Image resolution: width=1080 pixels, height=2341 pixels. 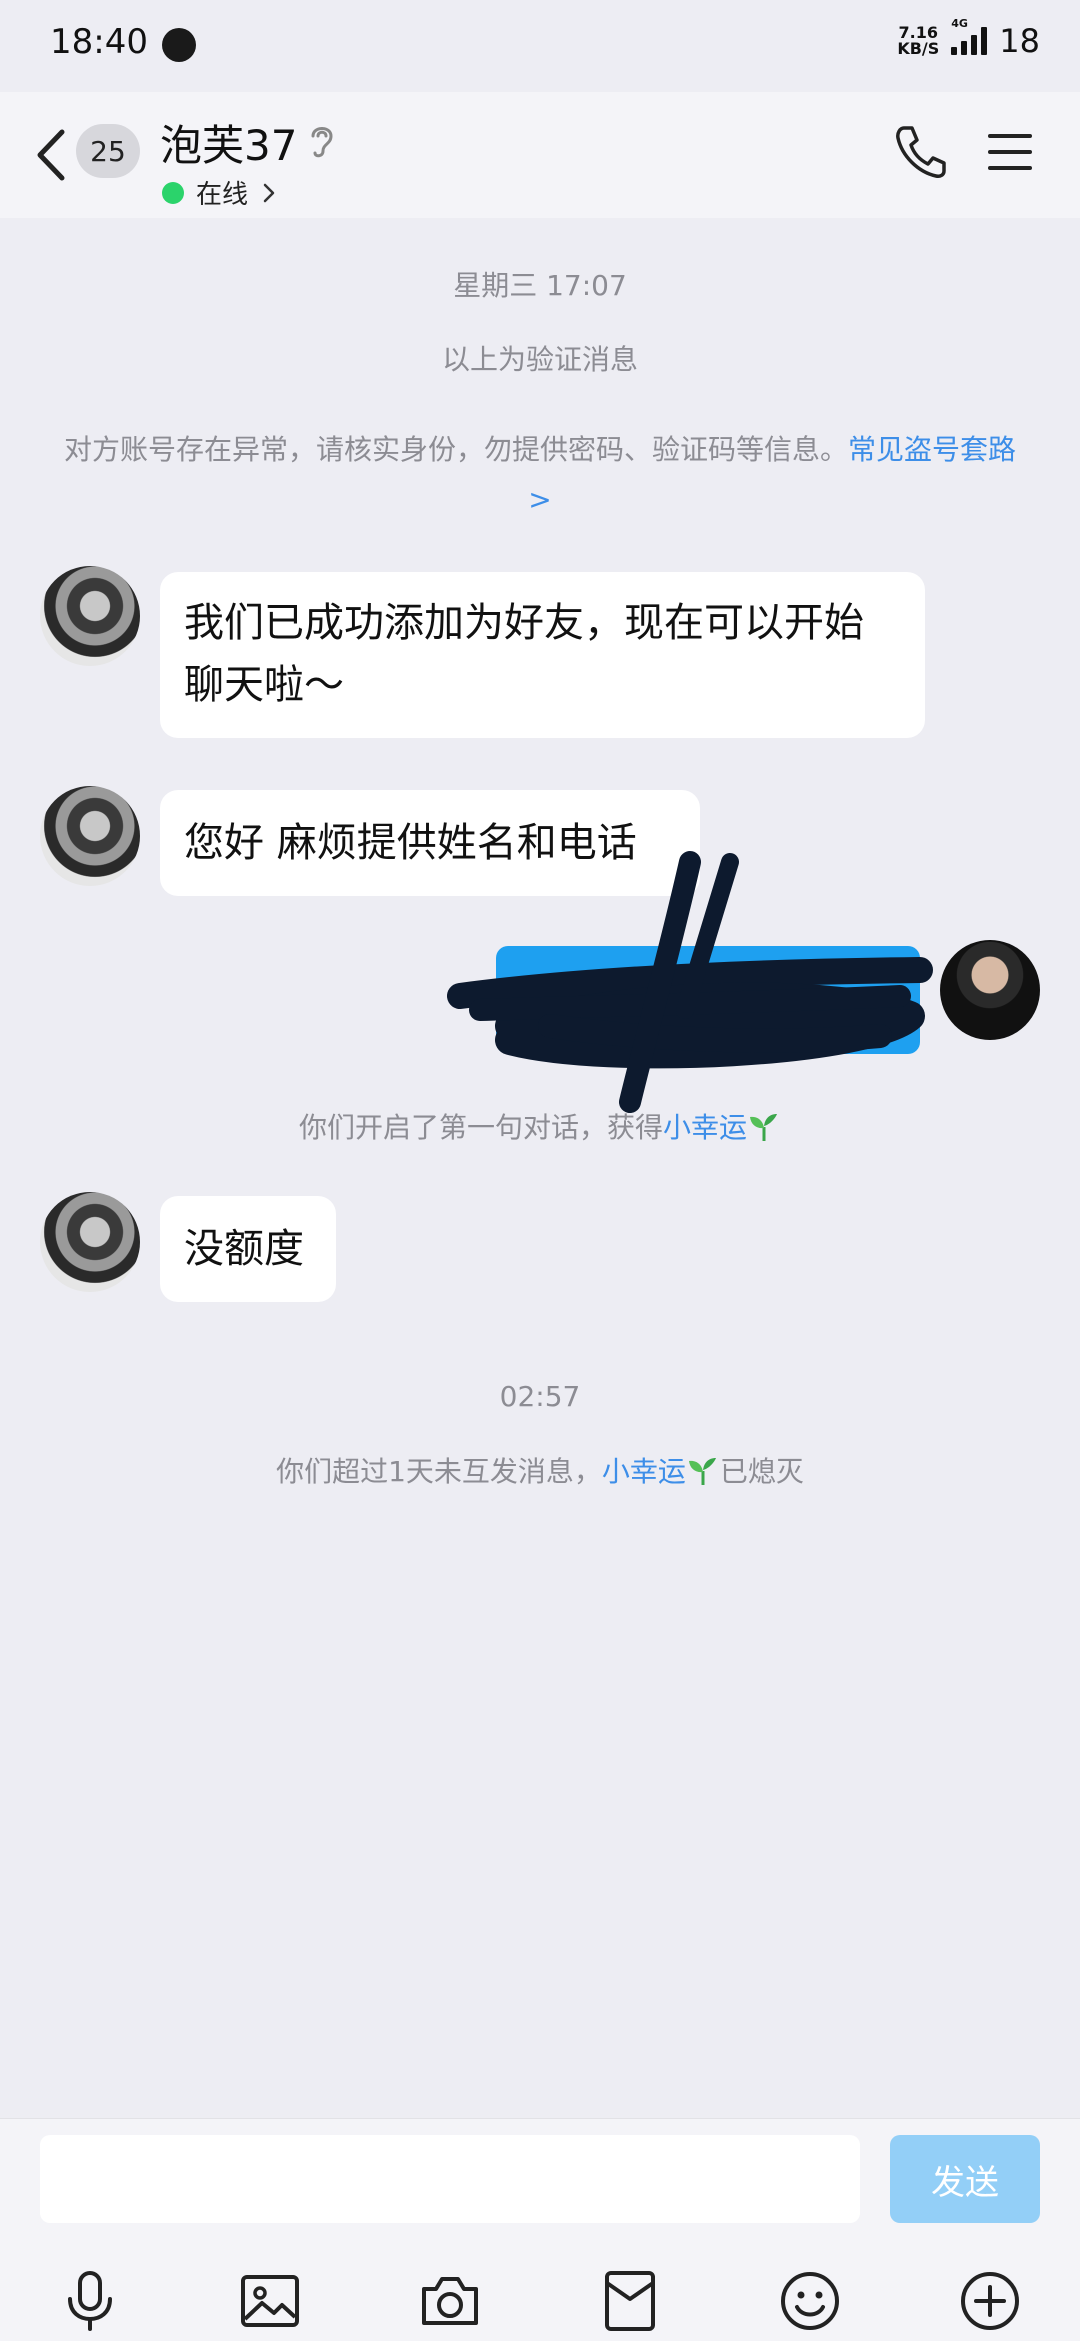 I want to click on send-button: 发送, so click(x=965, y=2179).